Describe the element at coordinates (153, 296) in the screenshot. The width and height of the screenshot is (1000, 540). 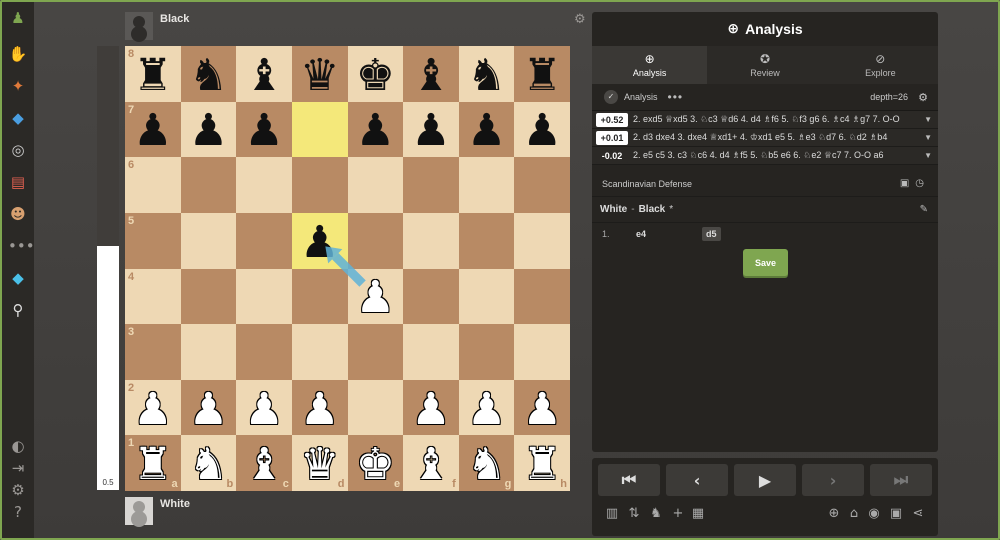
I see `square-a4: 4` at that location.